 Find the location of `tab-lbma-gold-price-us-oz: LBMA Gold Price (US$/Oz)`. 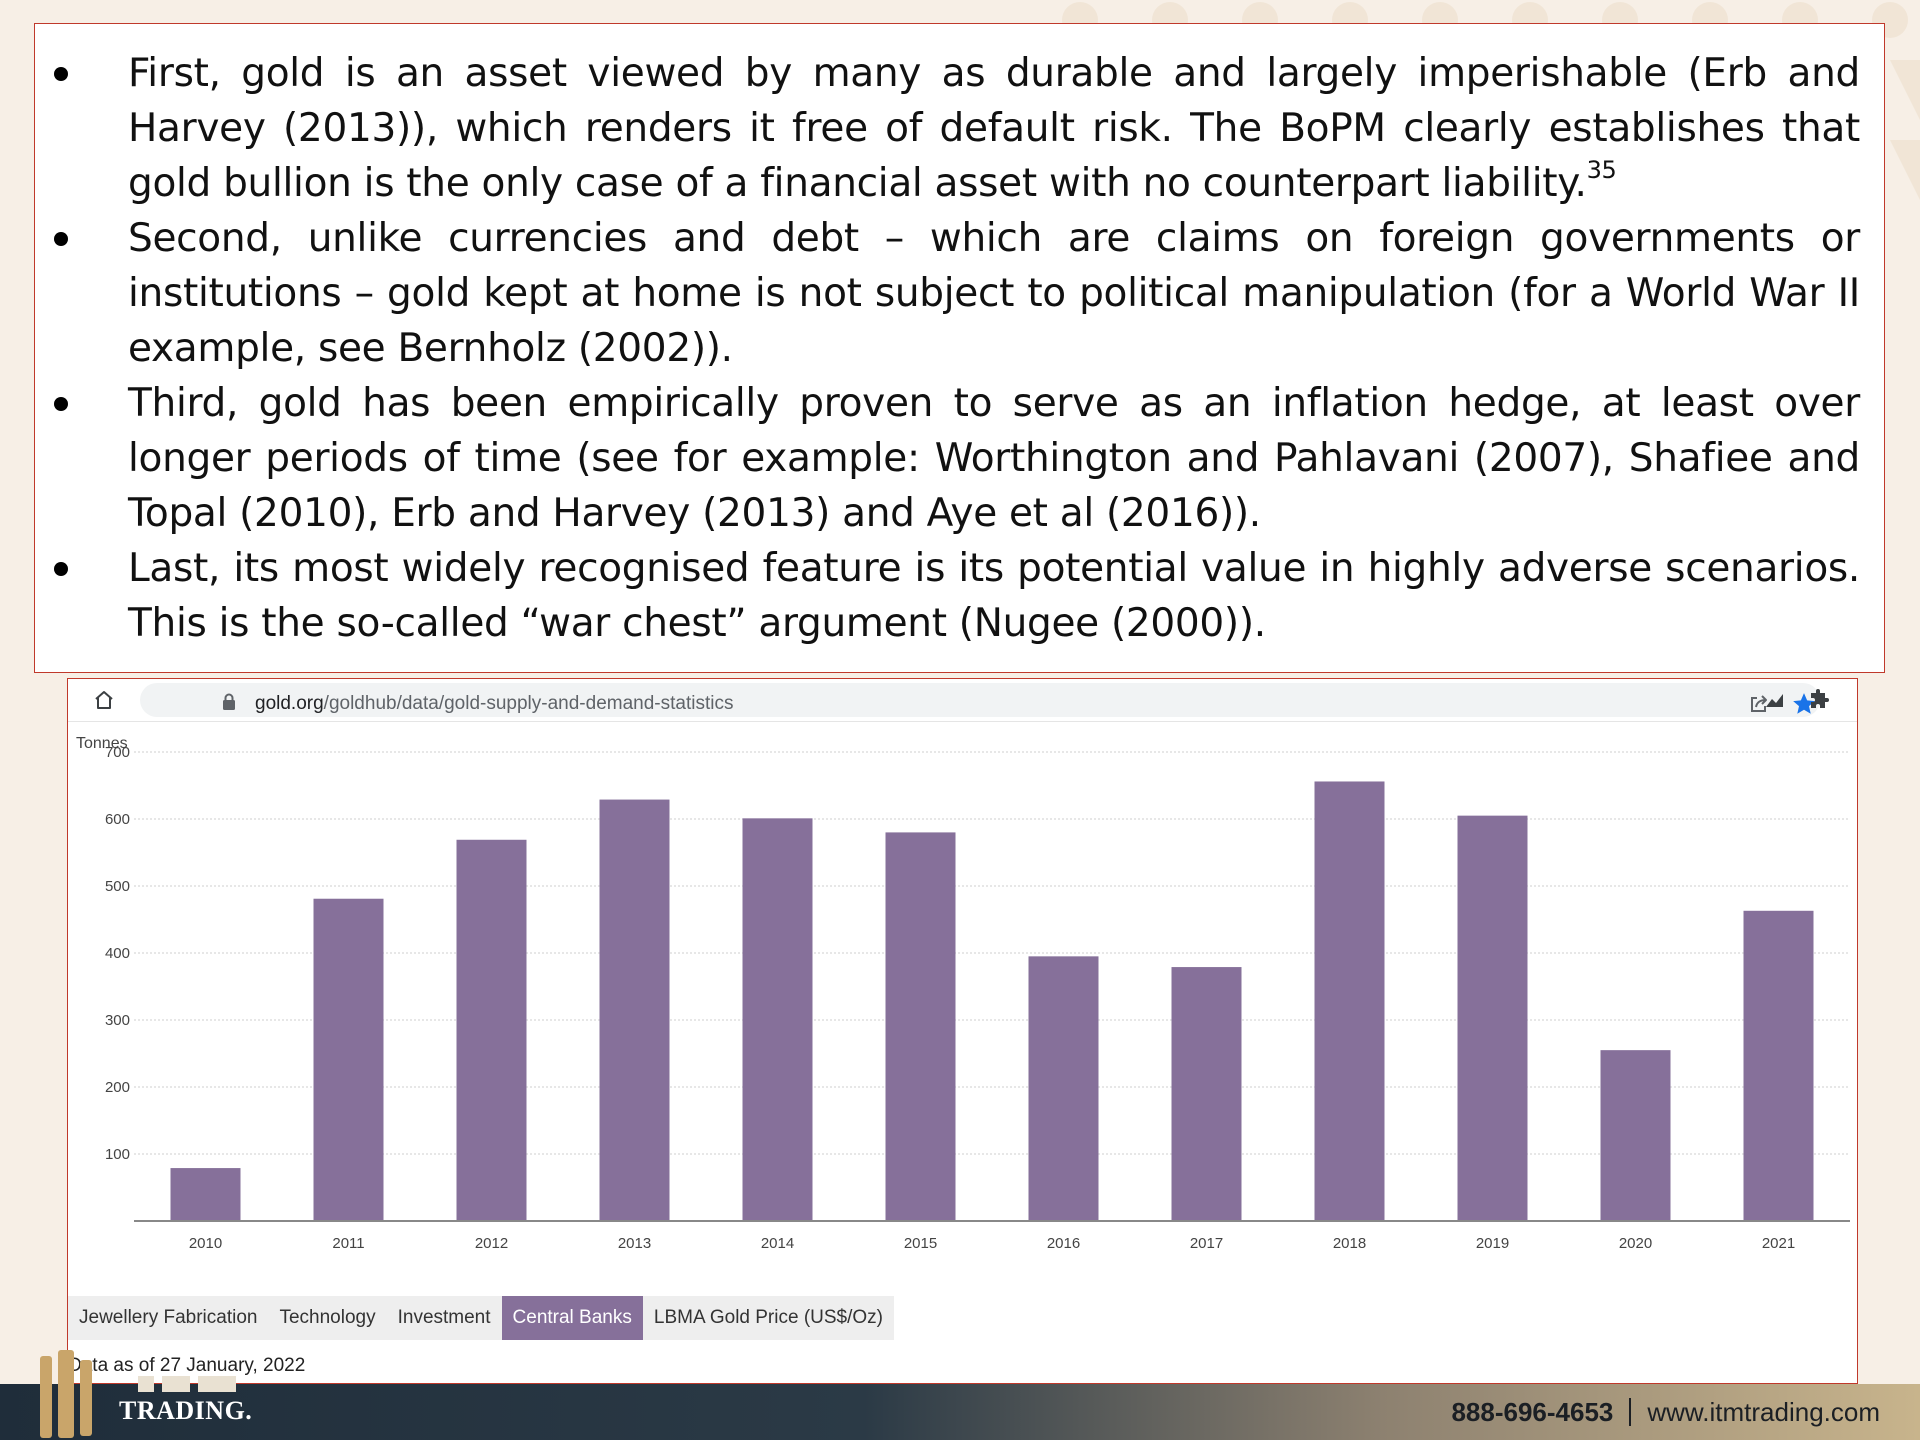

tab-lbma-gold-price-us-oz: LBMA Gold Price (US$/Oz) is located at coordinates (768, 1318).